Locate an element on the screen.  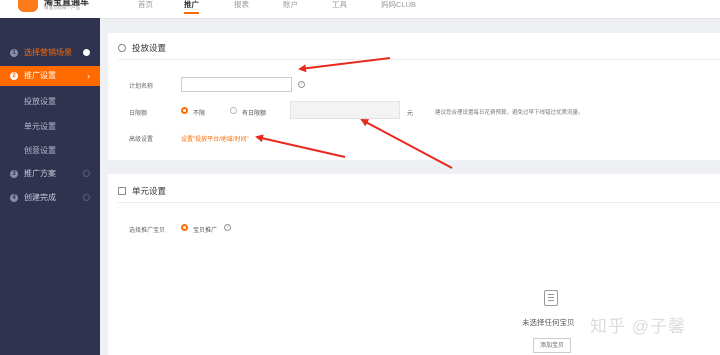
arrow-to-advanced is located at coordinates (300, 146).